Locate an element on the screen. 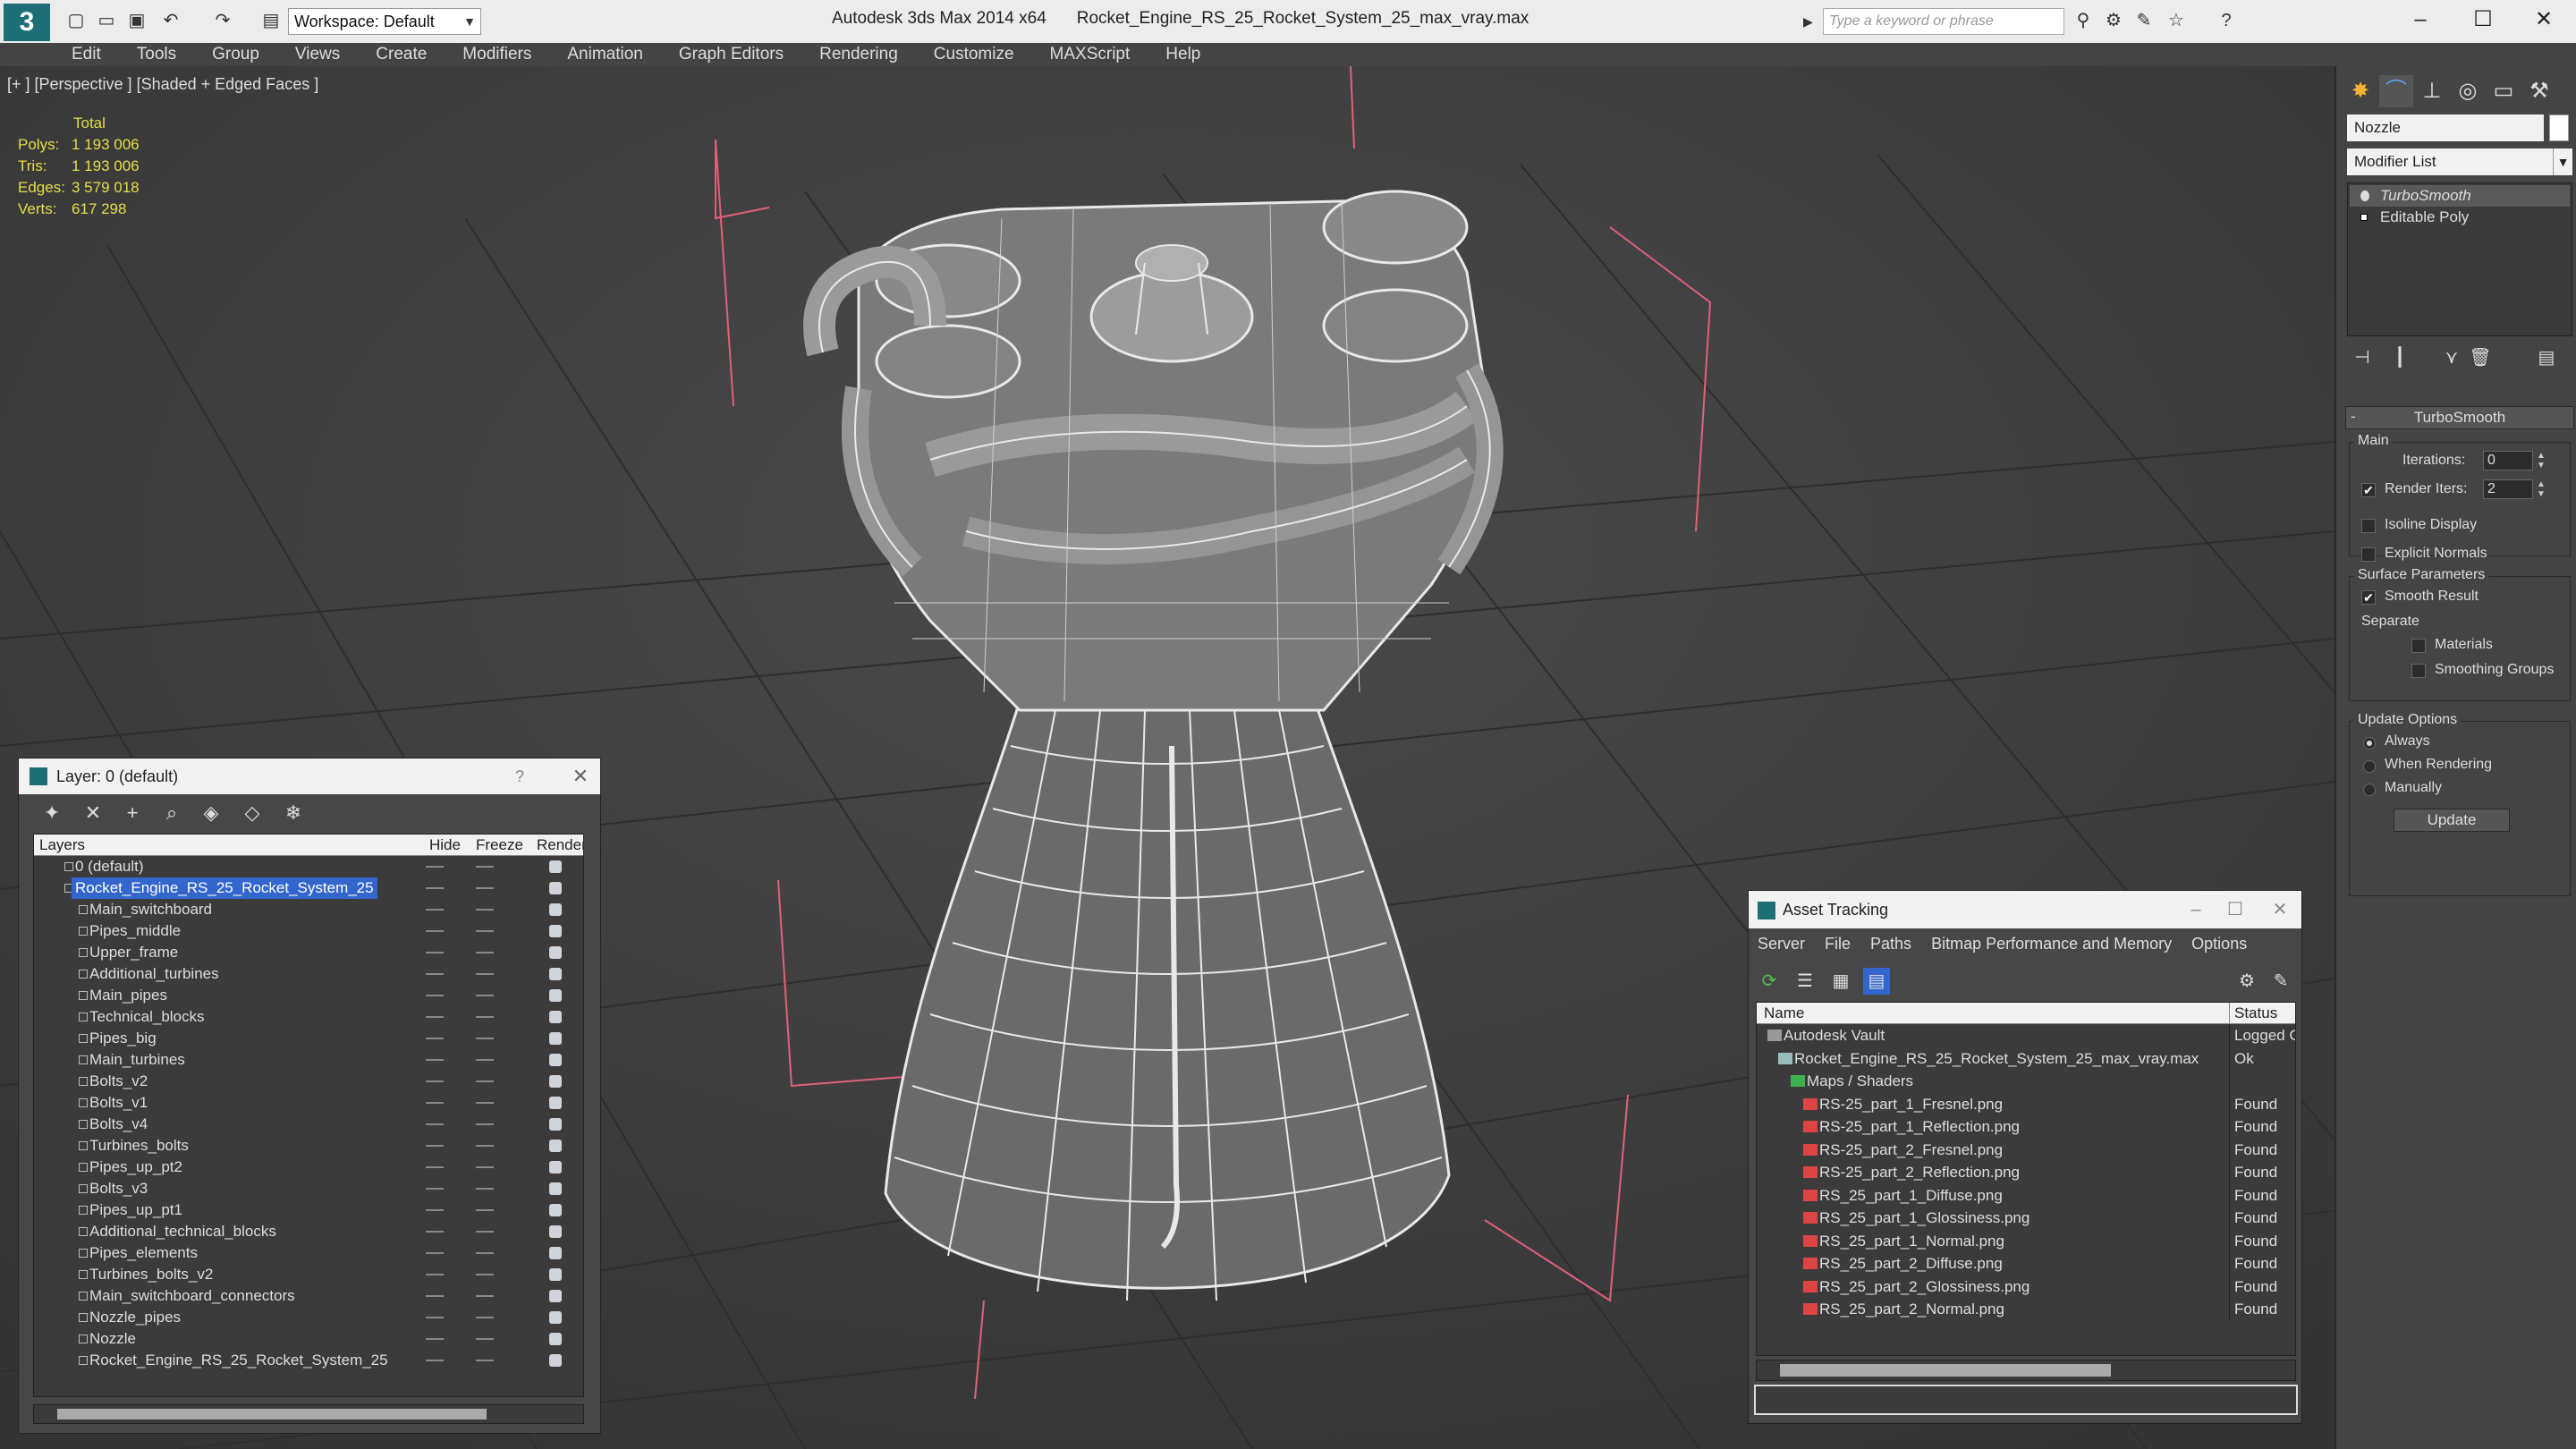  search-input: Type a keyword or phrase is located at coordinates (1943, 21).